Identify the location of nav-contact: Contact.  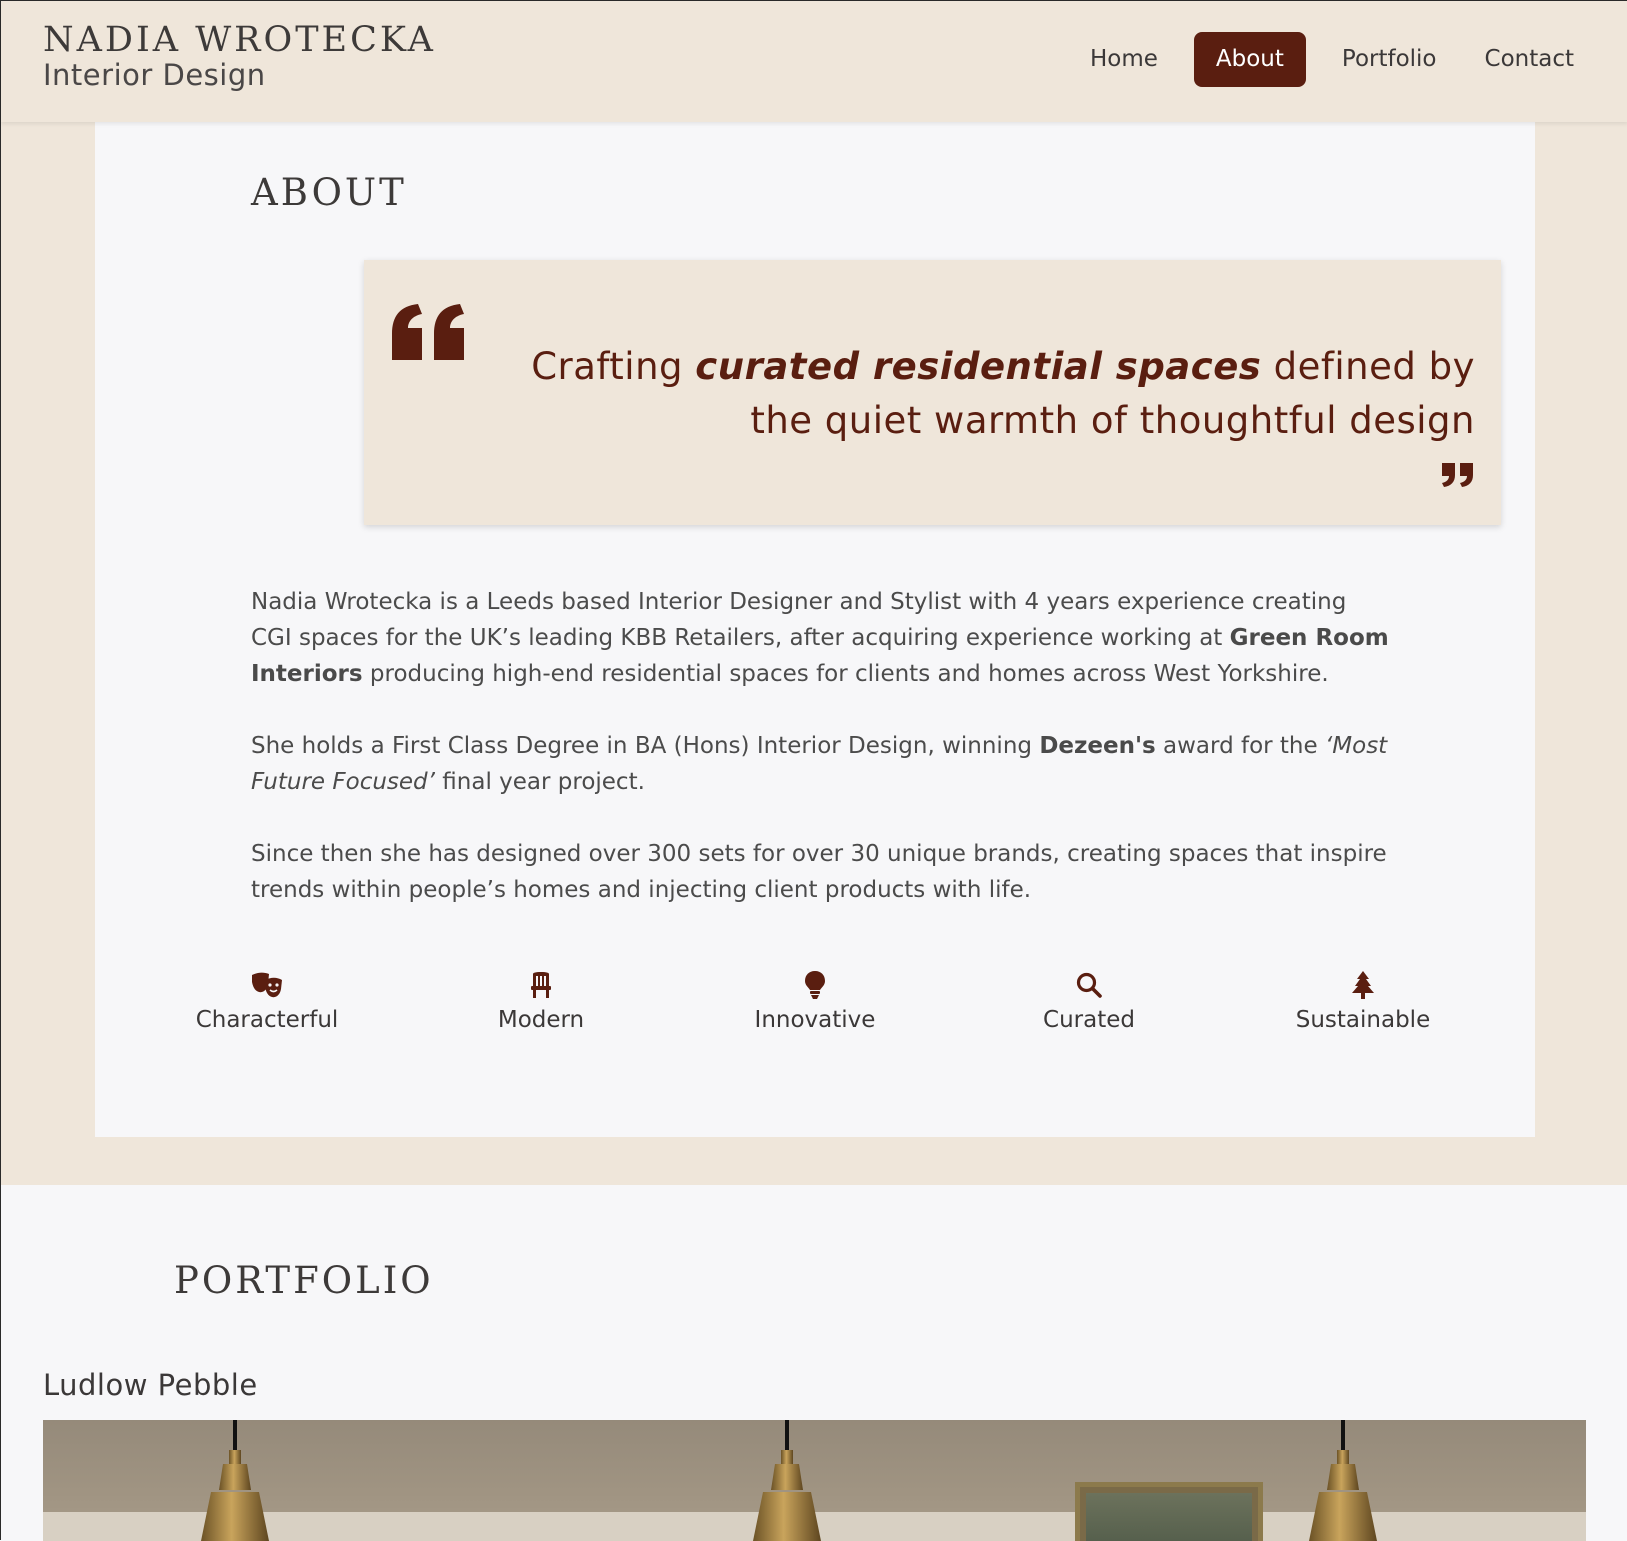
(1529, 59).